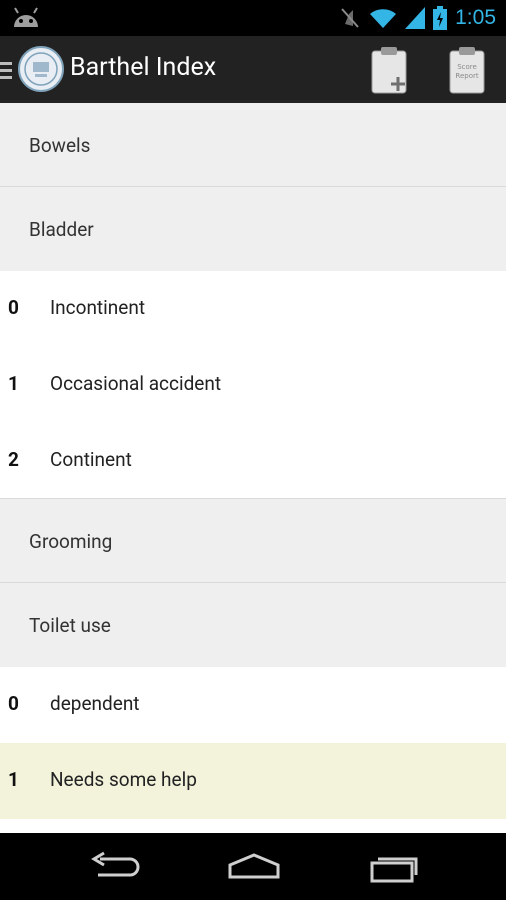 The image size is (506, 900). I want to click on option-bladder-2: 2 Continent, so click(253, 461).